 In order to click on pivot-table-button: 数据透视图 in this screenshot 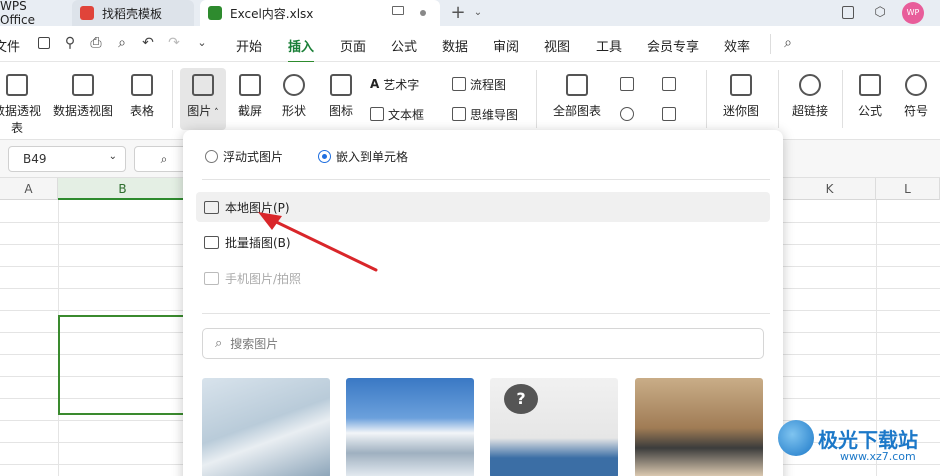, I will do `click(83, 96)`.